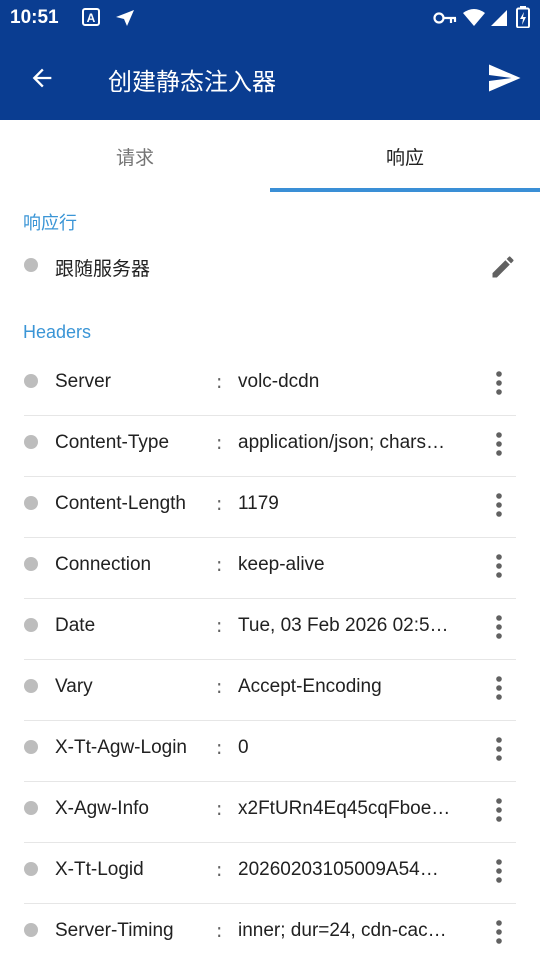 This screenshot has width=540, height=960. Describe the element at coordinates (405, 156) in the screenshot. I see `tab-response: 响应` at that location.